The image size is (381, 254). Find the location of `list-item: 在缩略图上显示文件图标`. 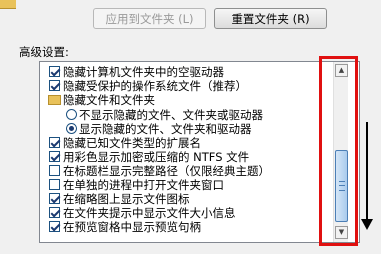

list-item: 在缩略图上显示文件图标 is located at coordinates (185, 199).